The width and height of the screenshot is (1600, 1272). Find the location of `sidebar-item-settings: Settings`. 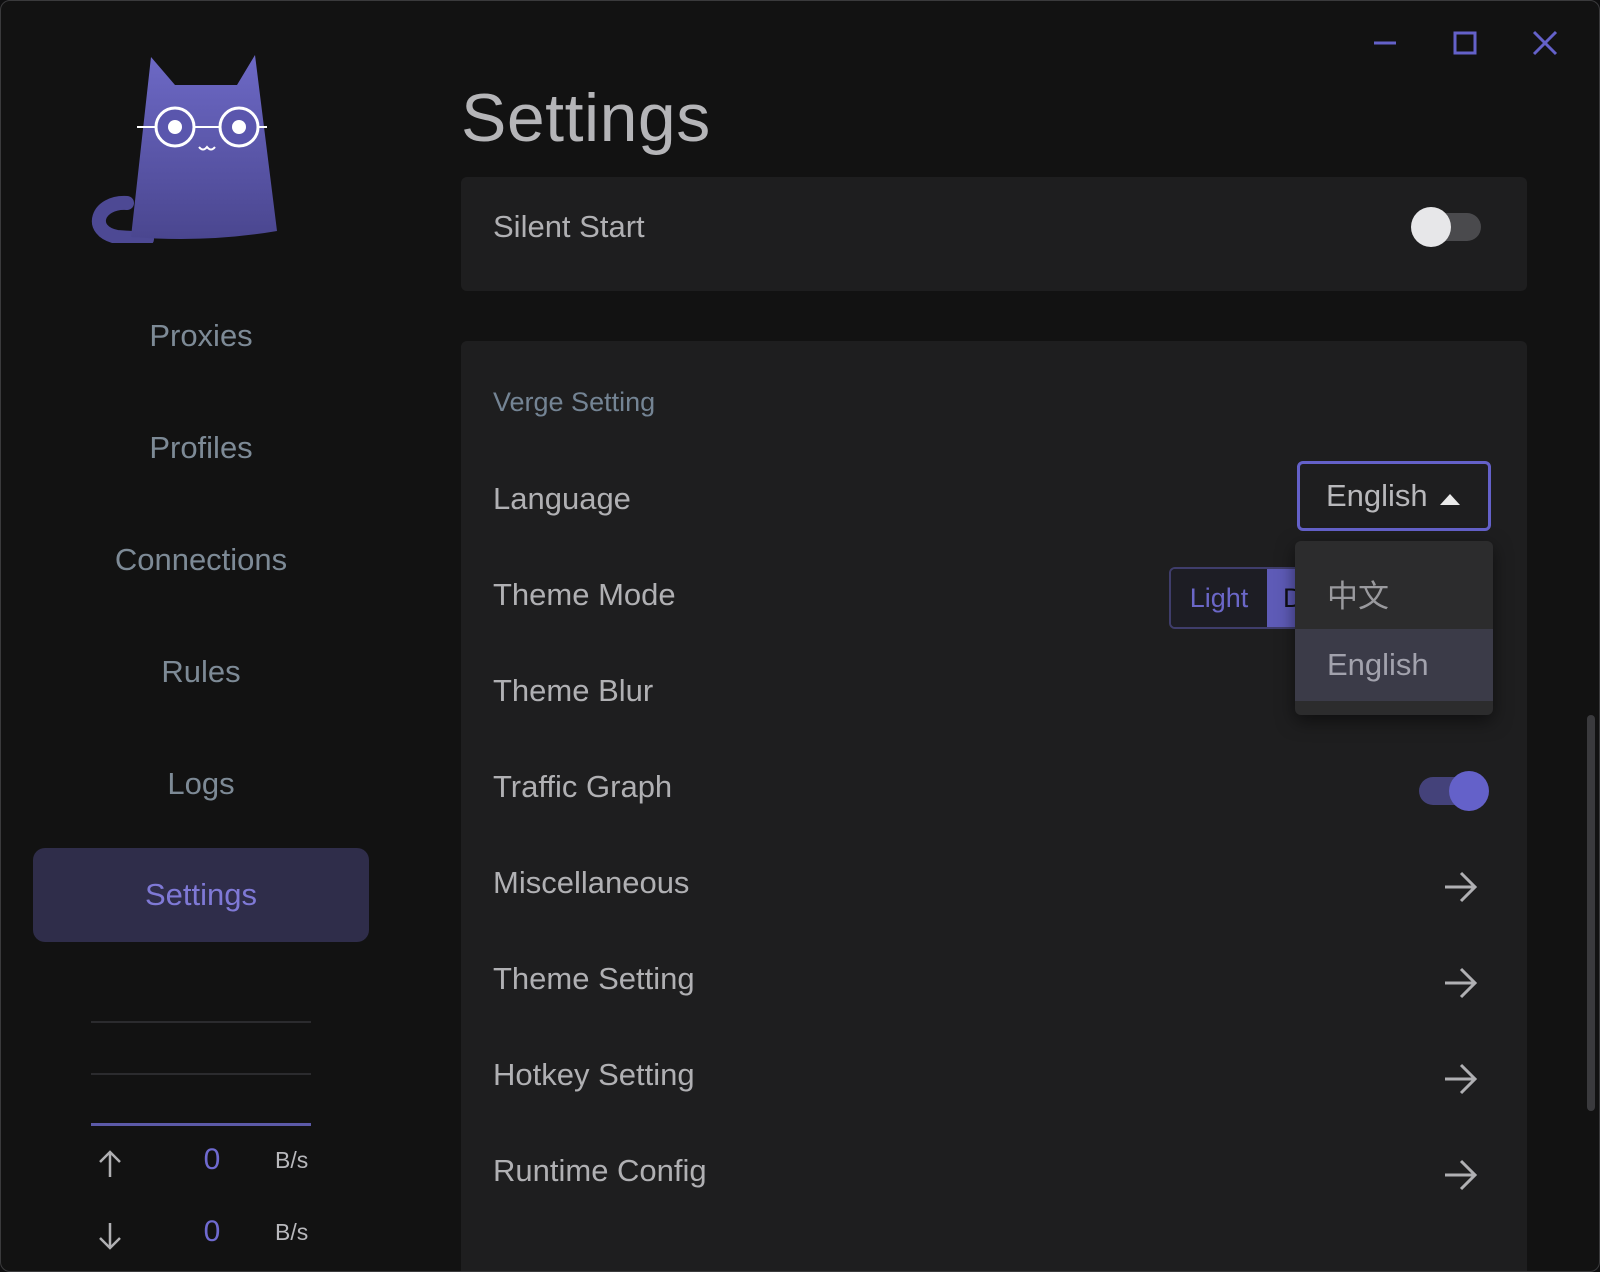

sidebar-item-settings: Settings is located at coordinates (201, 895).